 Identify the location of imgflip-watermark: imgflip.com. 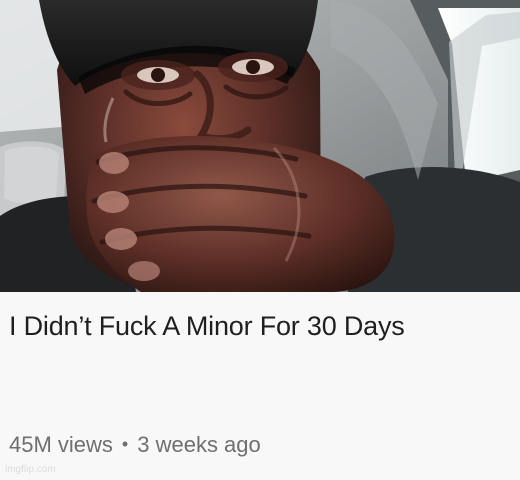
(30, 469).